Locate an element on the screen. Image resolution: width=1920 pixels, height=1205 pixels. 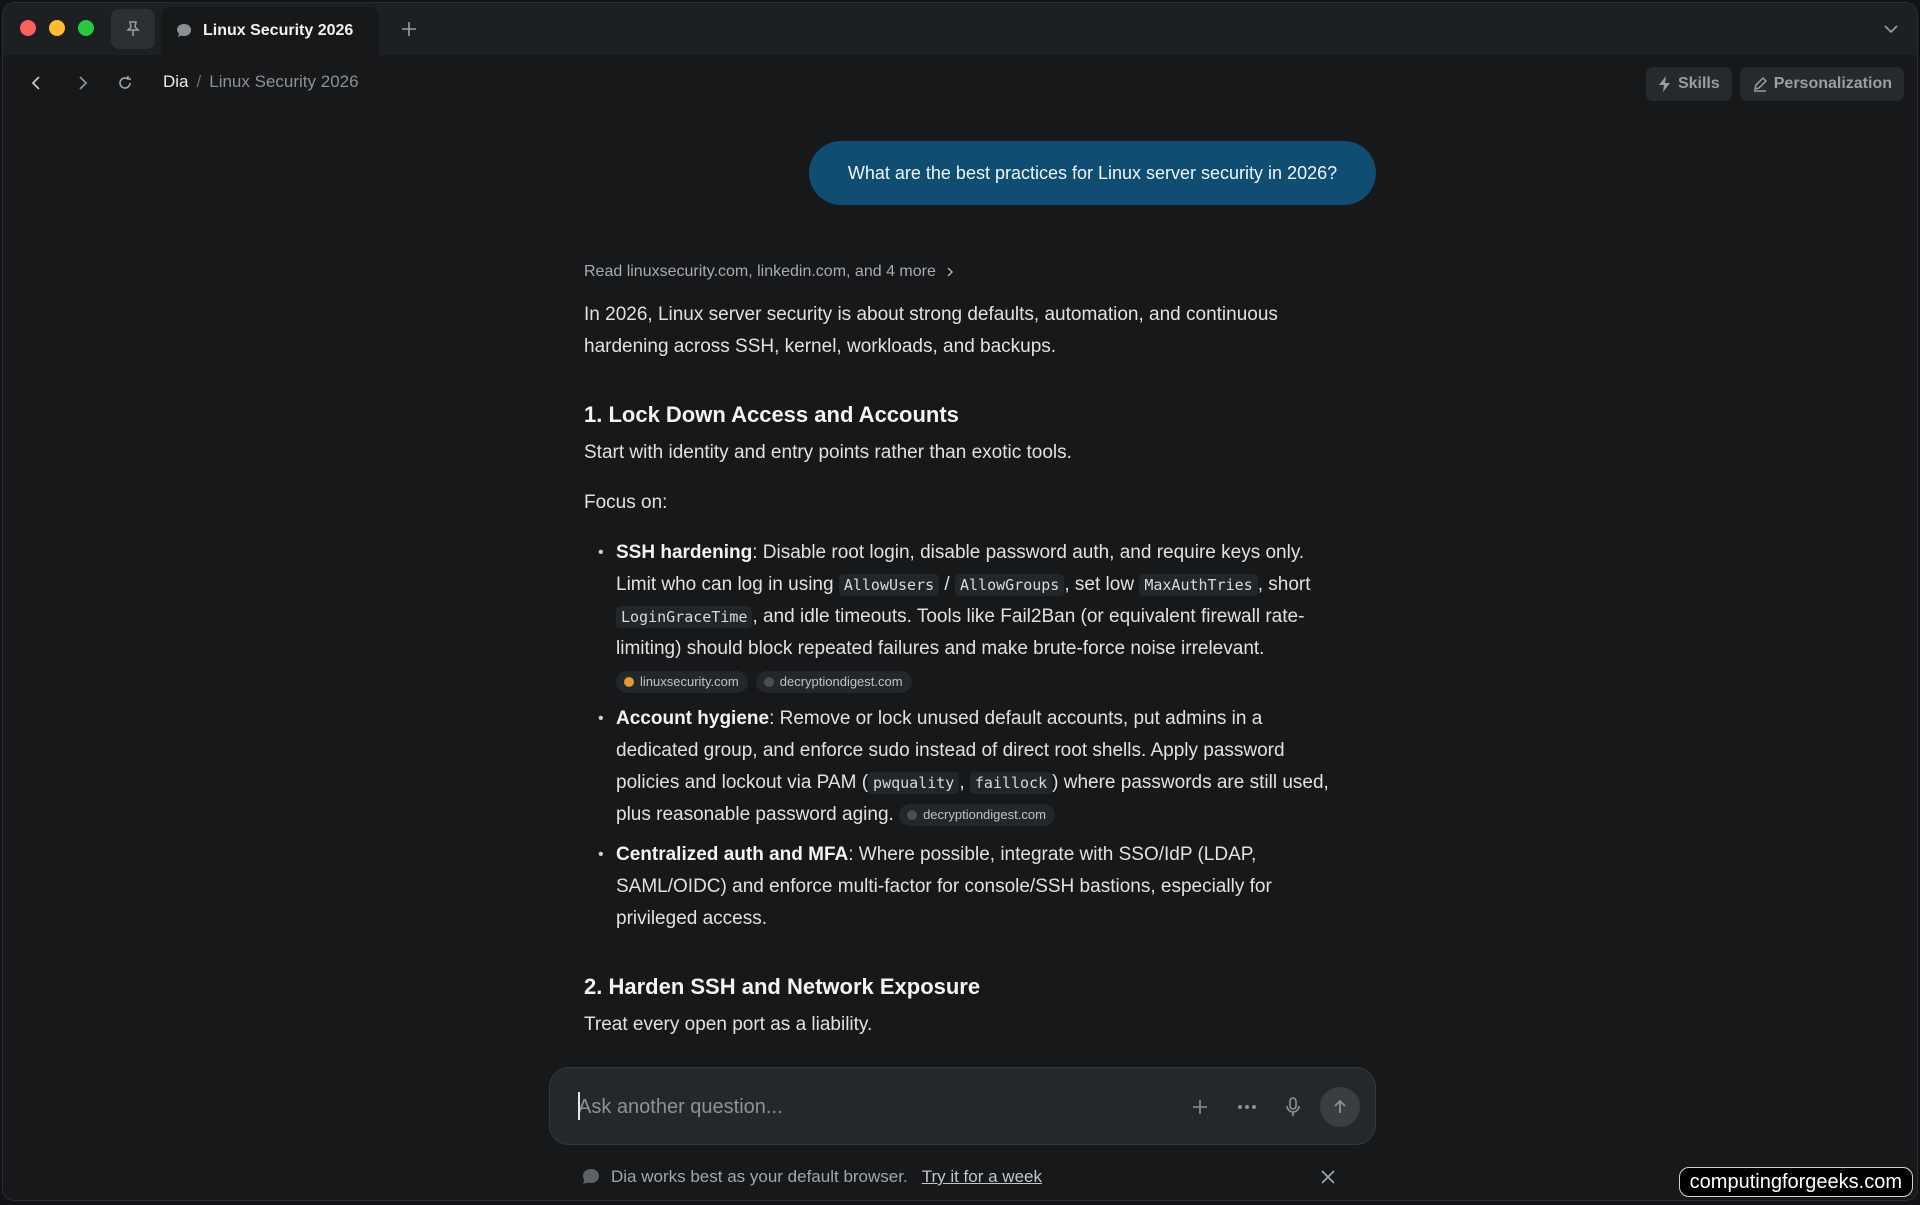
chevron-left-icon is located at coordinates (35, 83).